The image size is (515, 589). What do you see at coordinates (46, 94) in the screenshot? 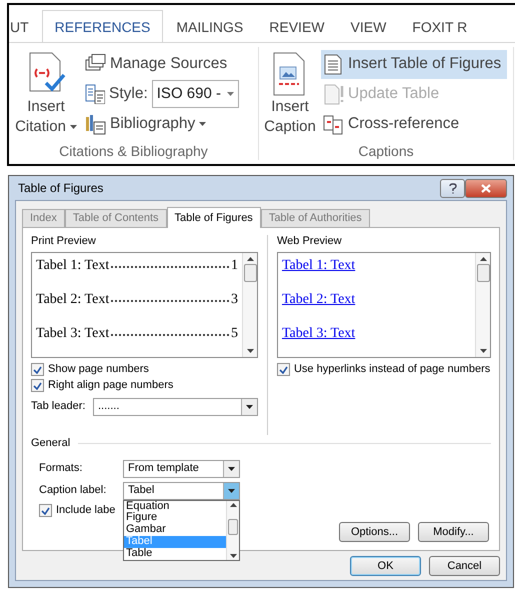
I see `citation-button: Insert Citation` at bounding box center [46, 94].